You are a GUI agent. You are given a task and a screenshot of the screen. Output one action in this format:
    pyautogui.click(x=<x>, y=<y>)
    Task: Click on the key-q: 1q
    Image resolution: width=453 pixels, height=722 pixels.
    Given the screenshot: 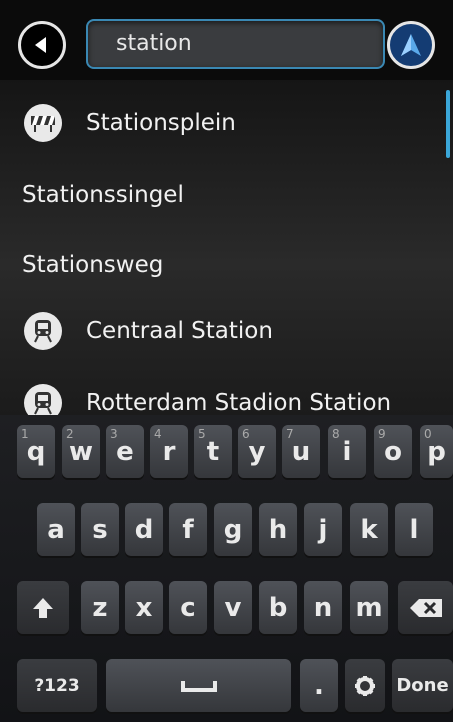 What is the action you would take?
    pyautogui.click(x=36, y=451)
    